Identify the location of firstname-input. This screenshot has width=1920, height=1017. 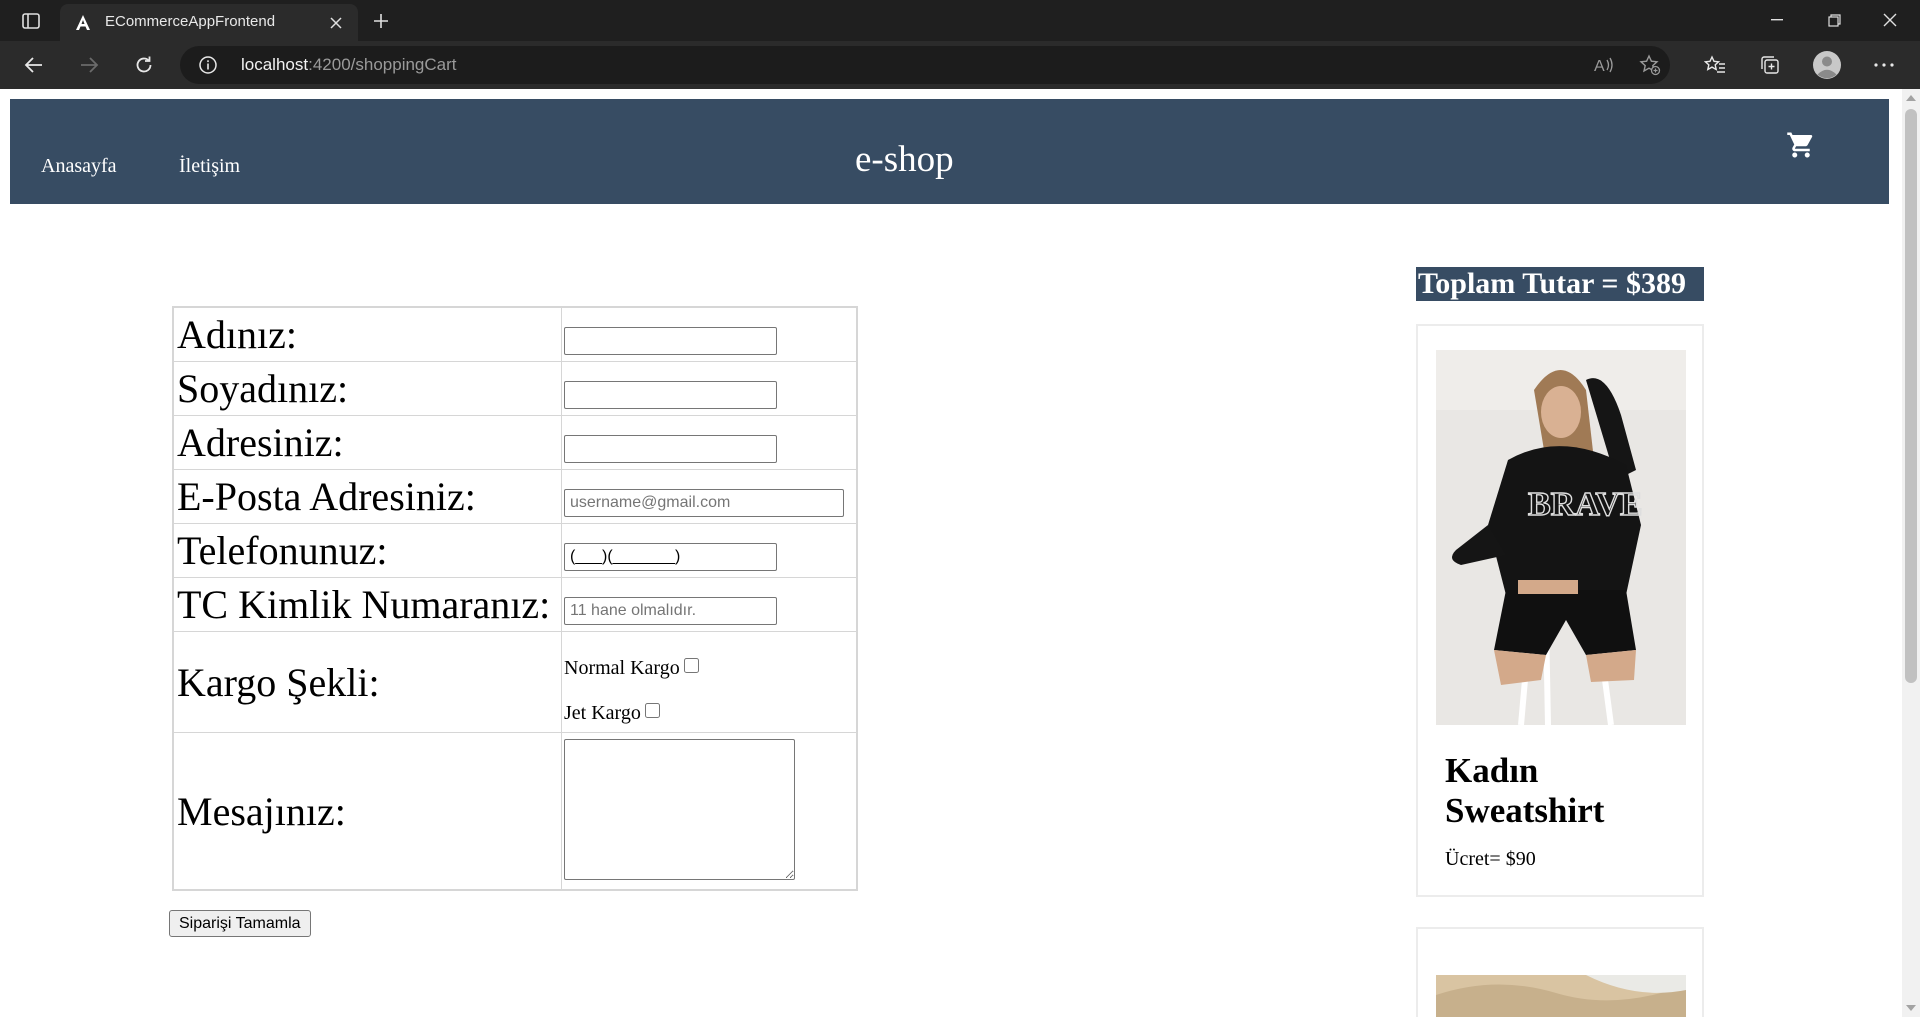
(670, 340).